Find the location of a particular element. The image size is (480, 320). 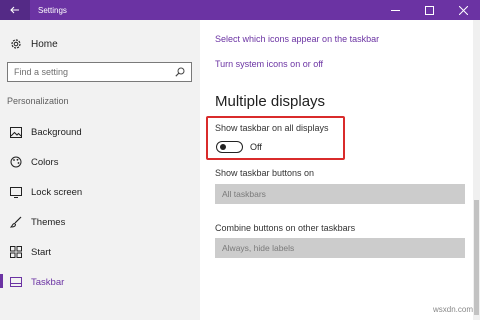

sidebar-item-colors: Colors is located at coordinates (100, 162).